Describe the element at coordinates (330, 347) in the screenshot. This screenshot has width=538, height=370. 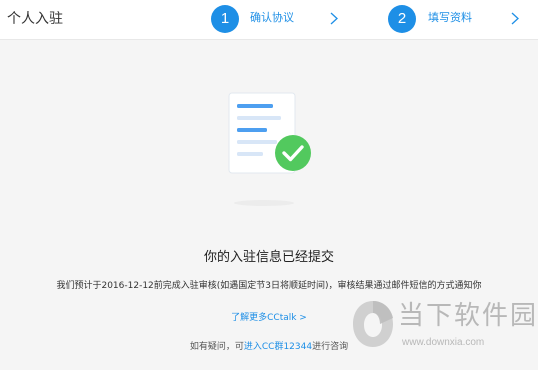
I see `contact-suffix: 进行咨询` at that location.